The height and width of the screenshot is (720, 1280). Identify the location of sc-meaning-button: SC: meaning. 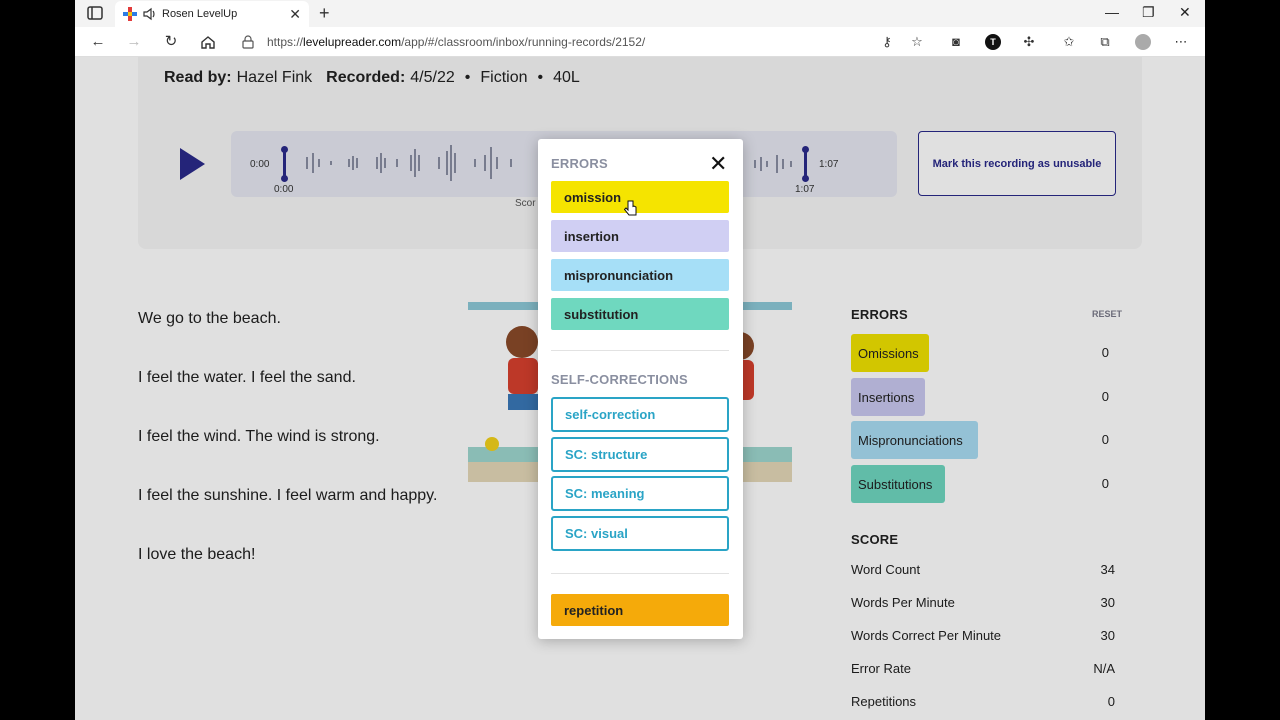
(640, 493).